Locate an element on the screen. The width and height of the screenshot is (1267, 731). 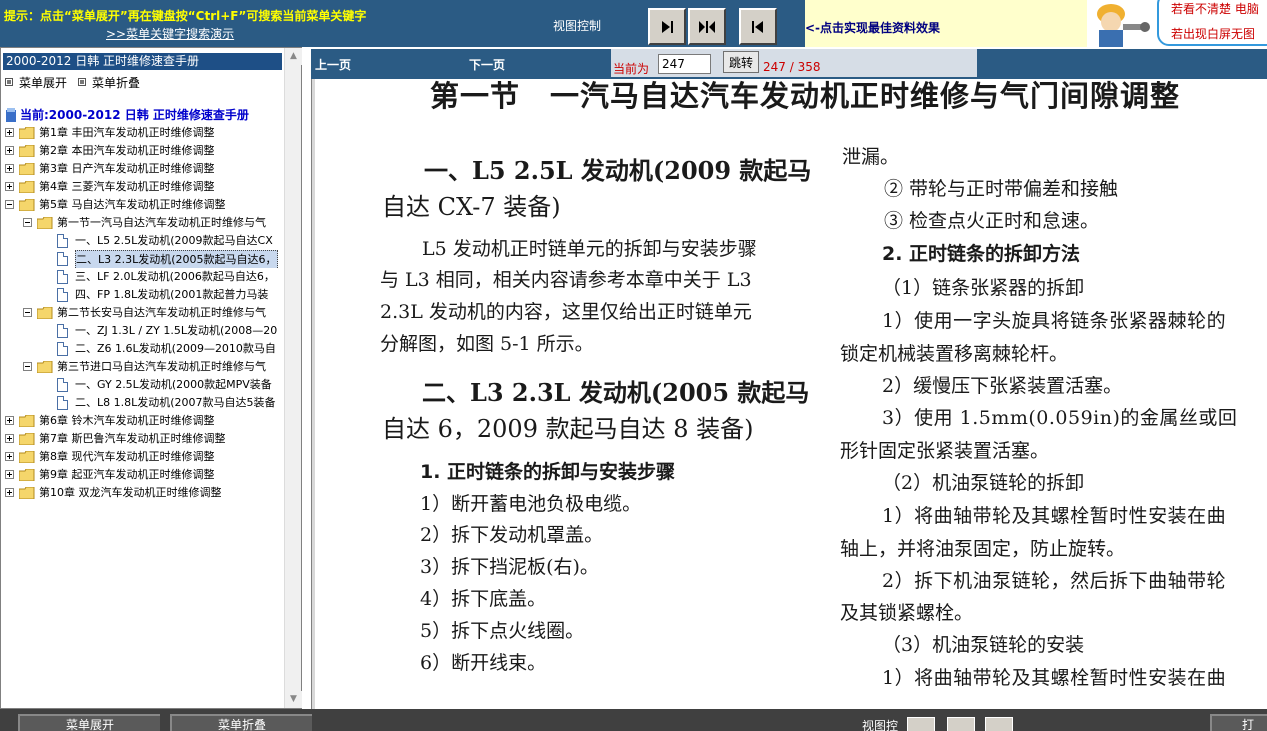
arrow-left-bar-icon is located at coordinates (757, 27).